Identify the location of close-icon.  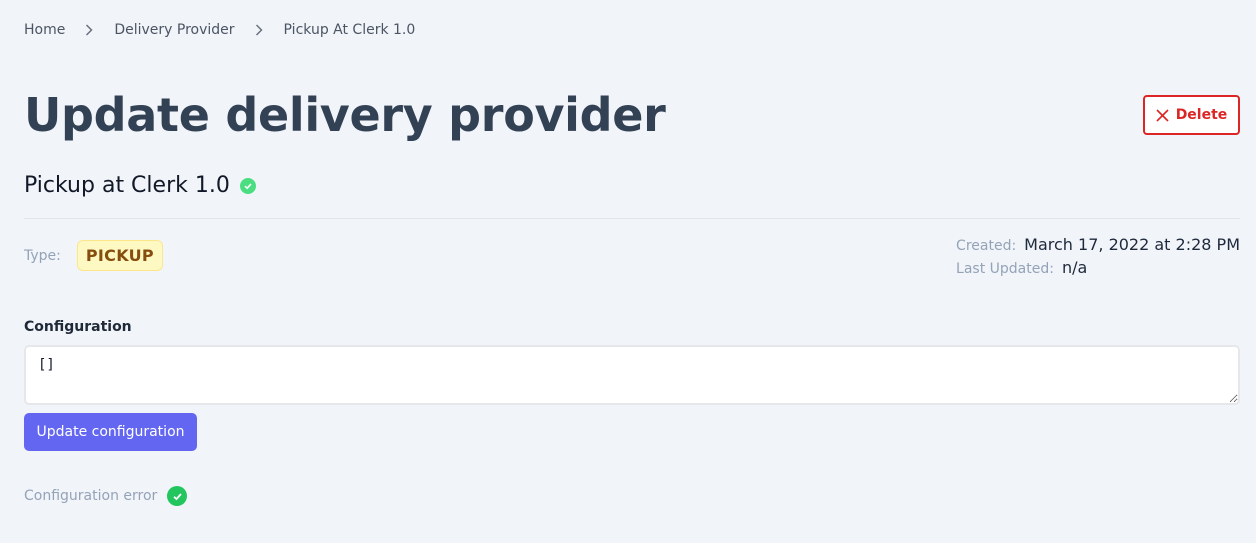
(1162, 115).